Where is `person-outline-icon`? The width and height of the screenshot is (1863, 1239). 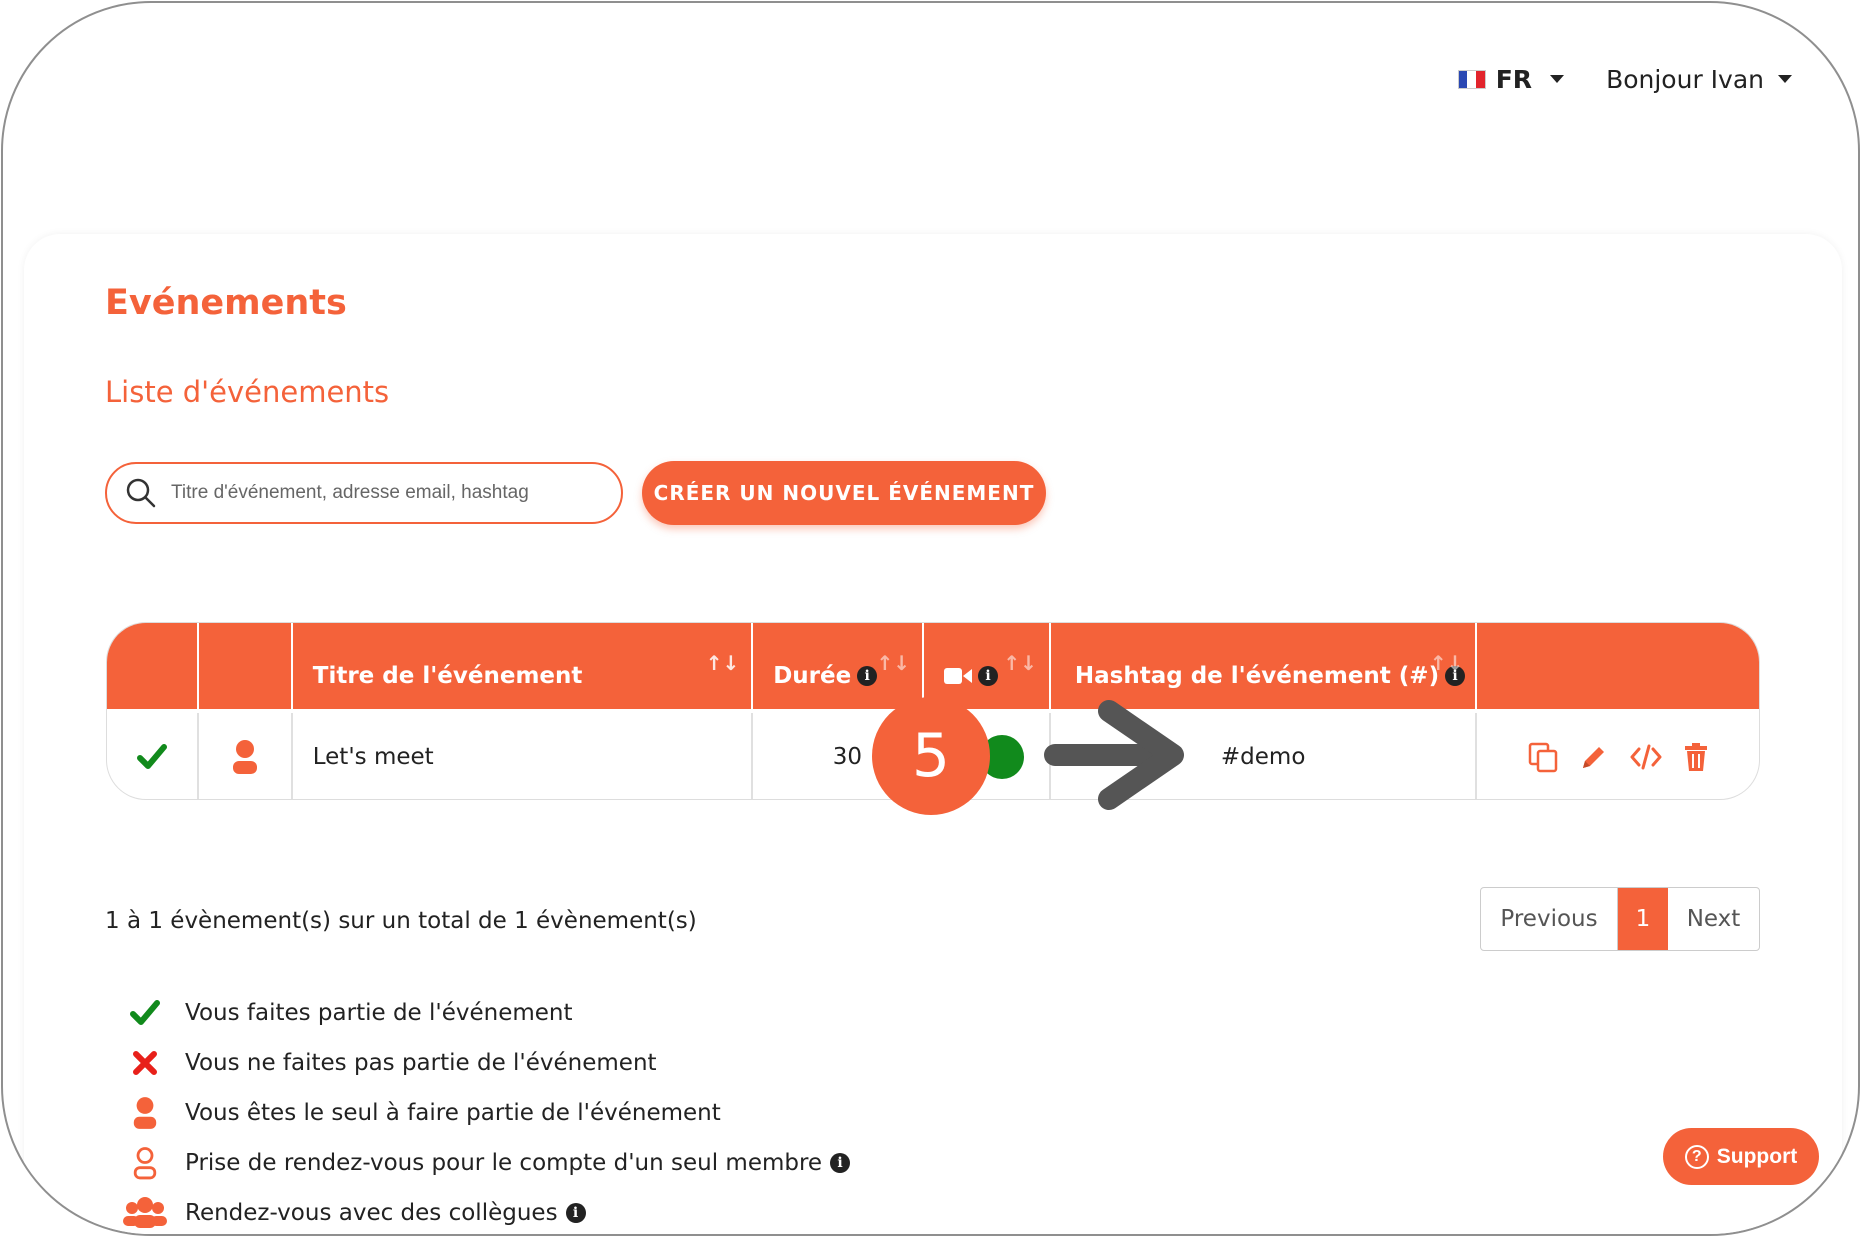 person-outline-icon is located at coordinates (145, 1163).